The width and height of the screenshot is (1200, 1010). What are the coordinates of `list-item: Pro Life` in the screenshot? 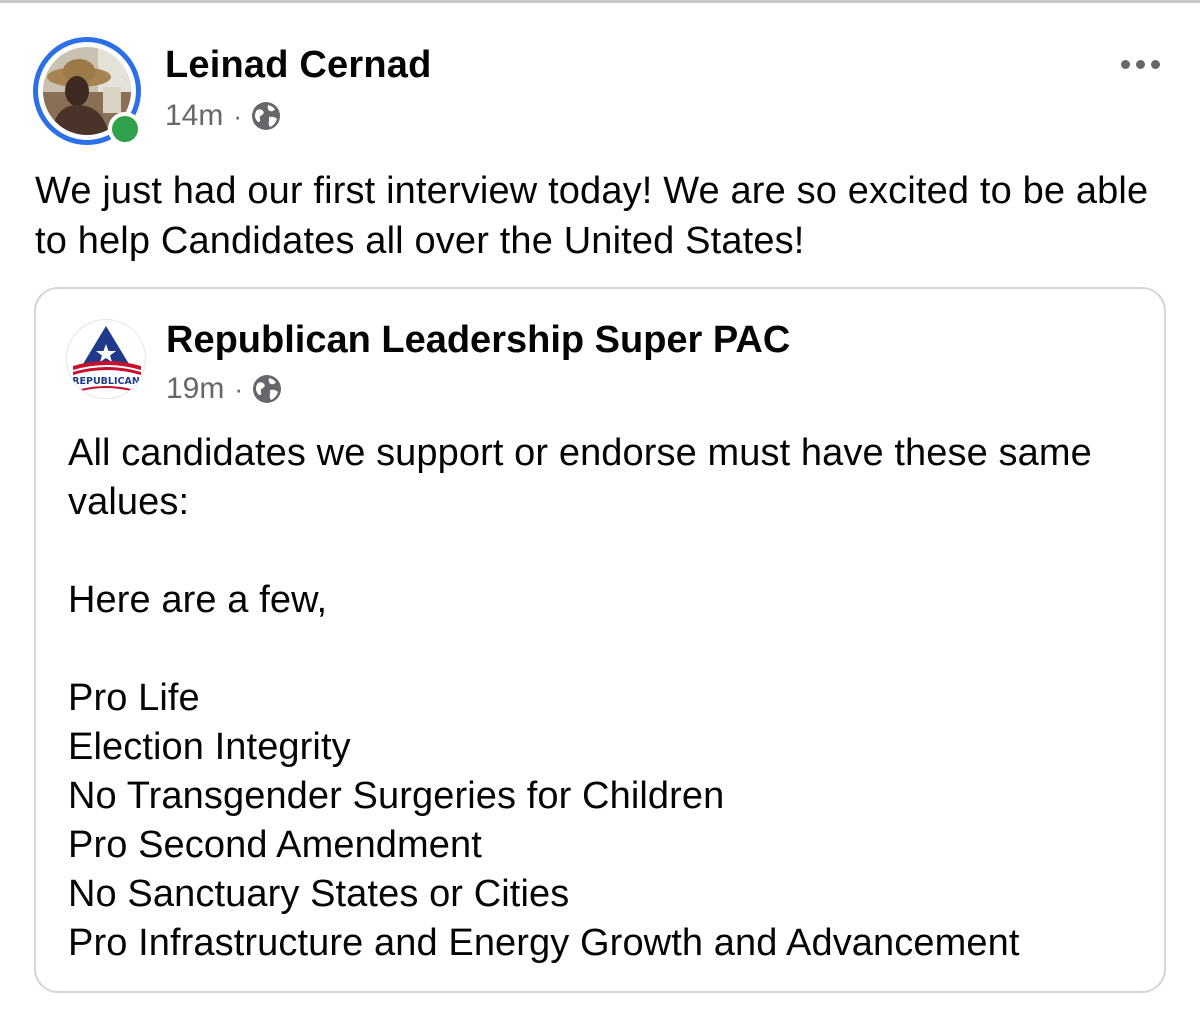 It's located at (134, 698).